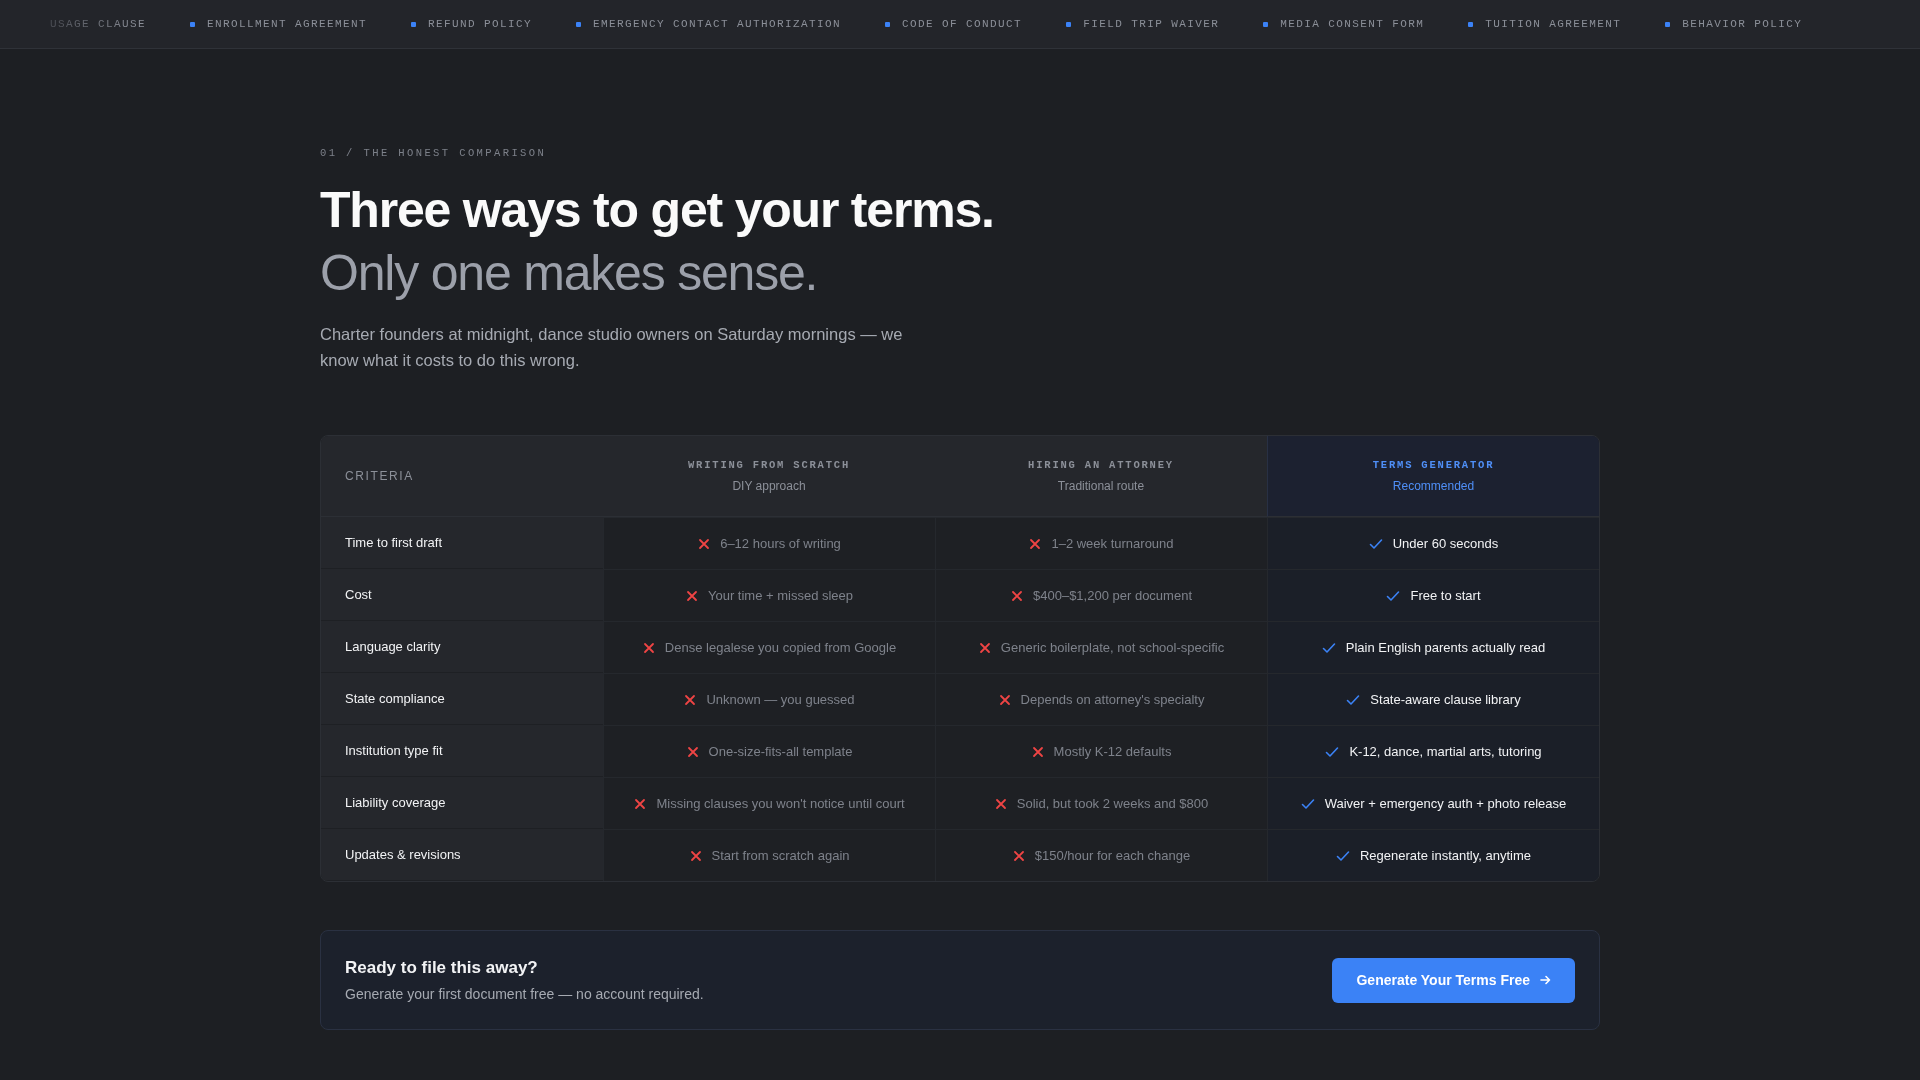  Describe the element at coordinates (462, 802) in the screenshot. I see `criterion-label: Liability coverage` at that location.